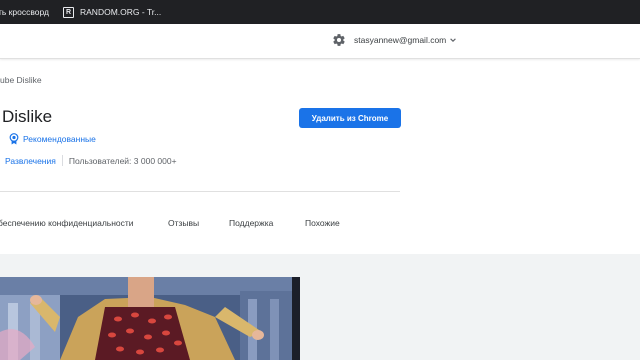  I want to click on bookmark-label: ть кроссворд, so click(24, 12).